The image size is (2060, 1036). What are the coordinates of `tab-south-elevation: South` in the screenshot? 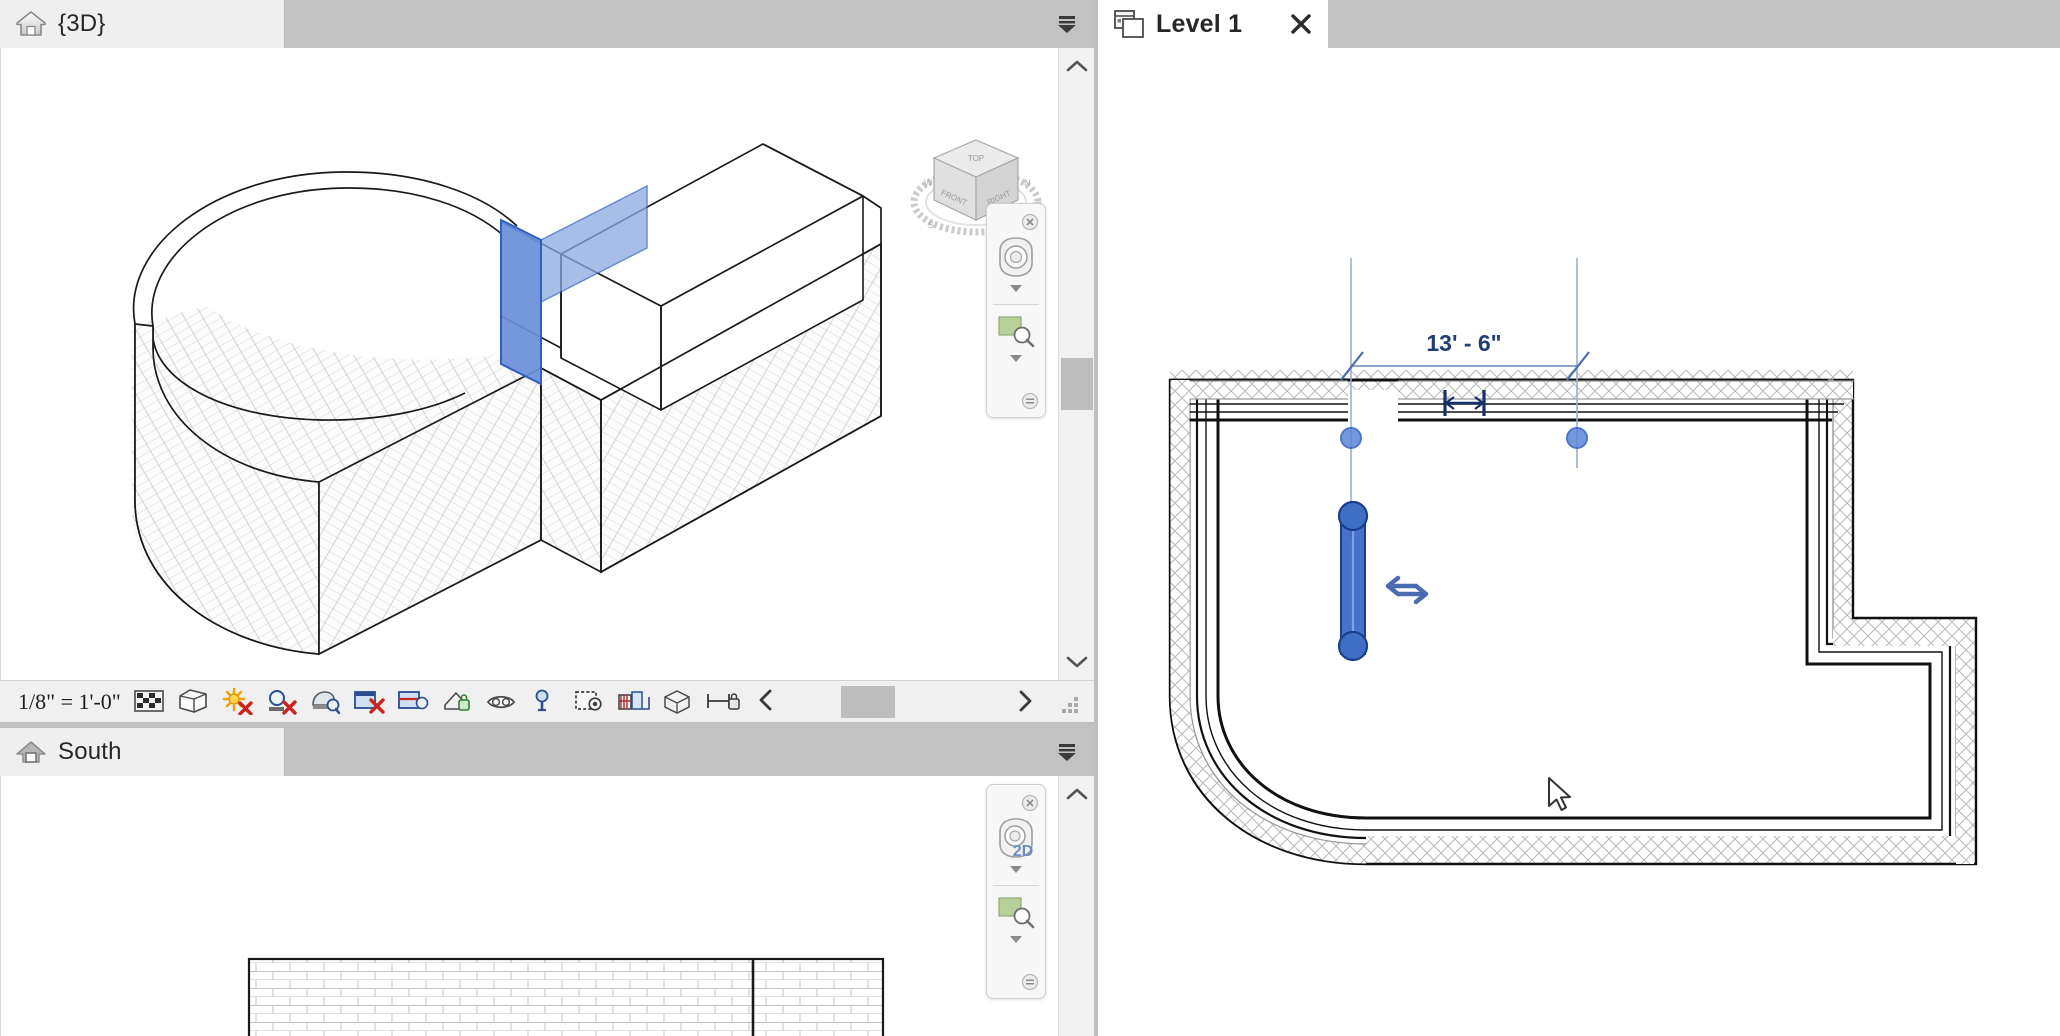 It's located at (142, 752).